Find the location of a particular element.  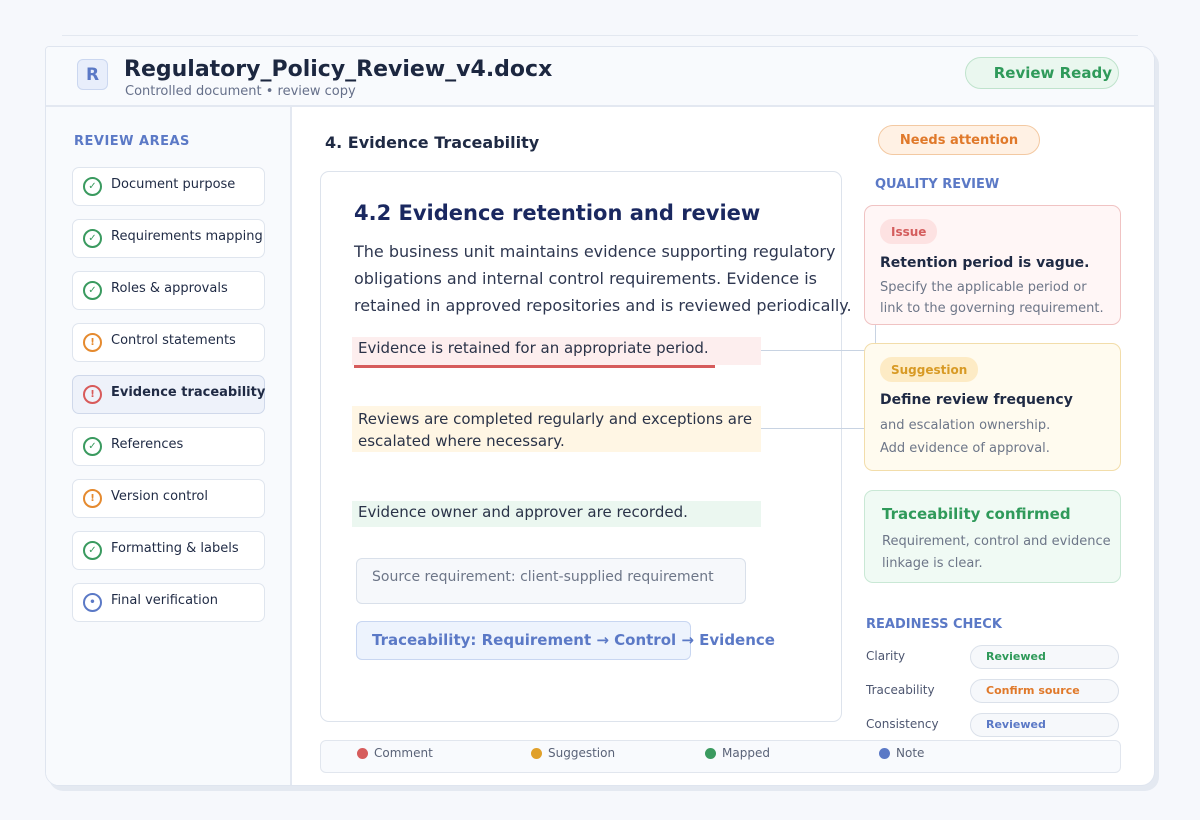

top-divider is located at coordinates (600, 35).